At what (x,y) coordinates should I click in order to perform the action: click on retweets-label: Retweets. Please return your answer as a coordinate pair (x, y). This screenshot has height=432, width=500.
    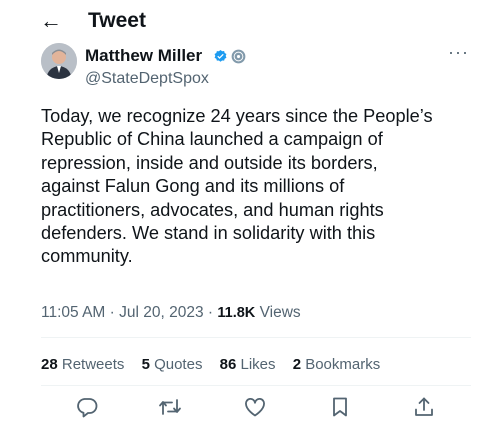
    Looking at the image, I should click on (93, 364).